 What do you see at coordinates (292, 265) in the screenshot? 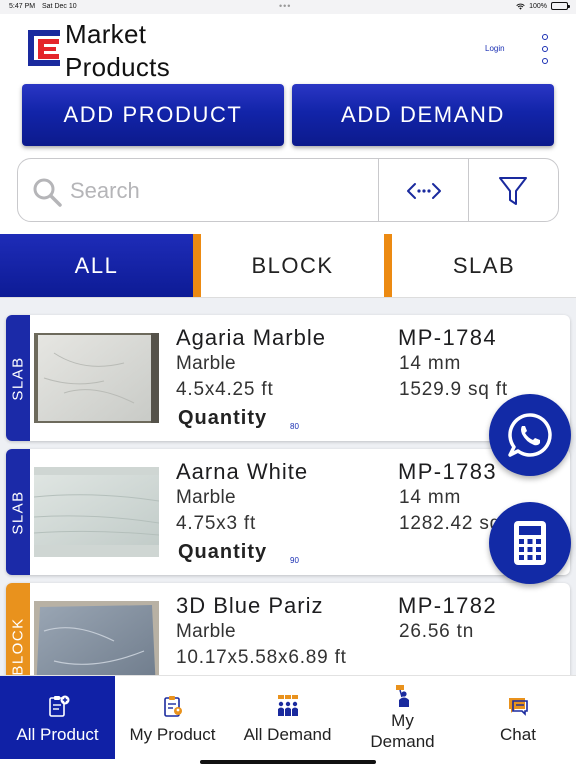
I see `tab-block: BLOCK` at bounding box center [292, 265].